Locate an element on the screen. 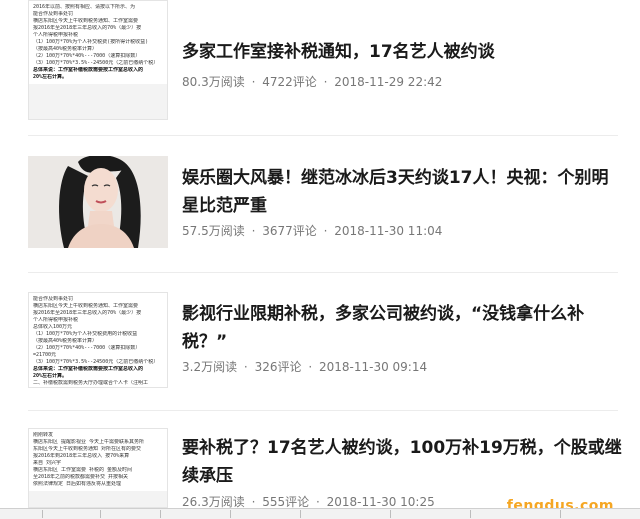 Image resolution: width=640 pixels, height=519 pixels. thumbnail-text-line: 总体收入100万元 is located at coordinates (53, 327).